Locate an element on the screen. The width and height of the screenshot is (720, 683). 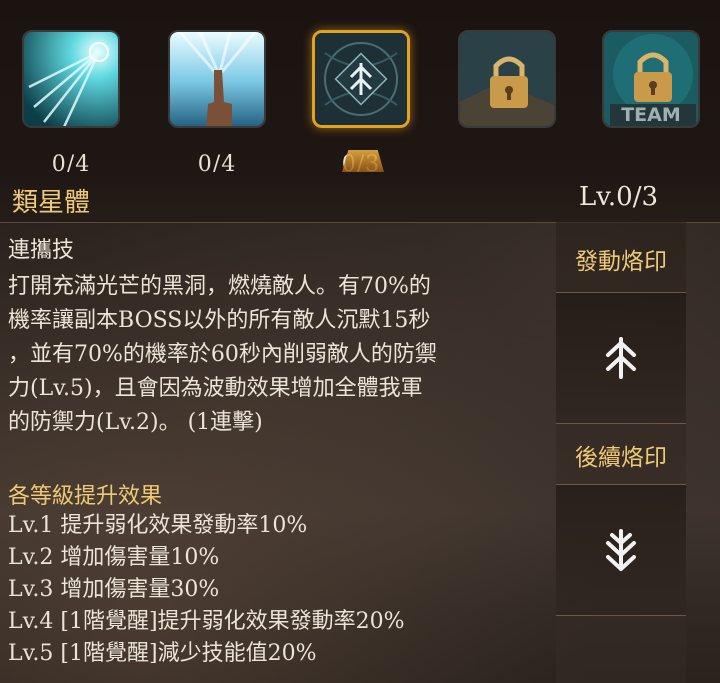
seal-panel: 發動烙印 後續烙印 is located at coordinates (621, 452).